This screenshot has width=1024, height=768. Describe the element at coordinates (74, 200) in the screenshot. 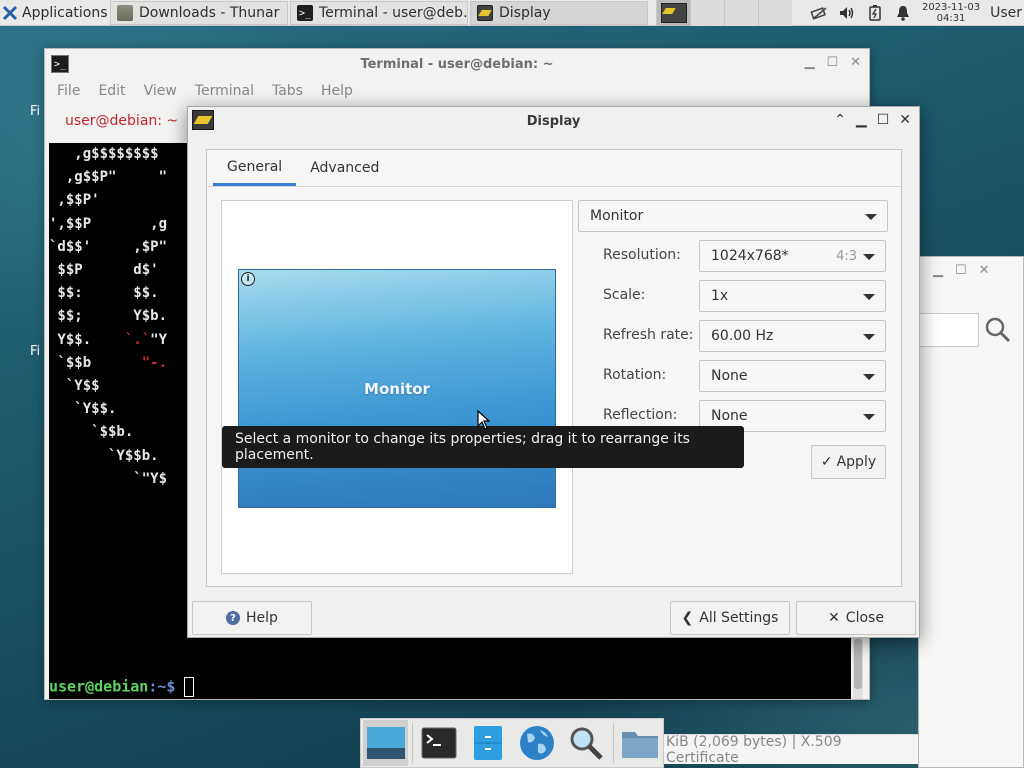

I see `ascii-line: ,$$P'` at that location.